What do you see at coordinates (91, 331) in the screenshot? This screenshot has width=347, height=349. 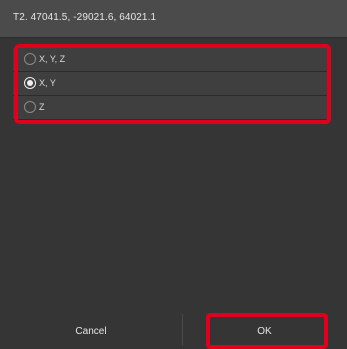 I see `cancel-button: Cancel` at bounding box center [91, 331].